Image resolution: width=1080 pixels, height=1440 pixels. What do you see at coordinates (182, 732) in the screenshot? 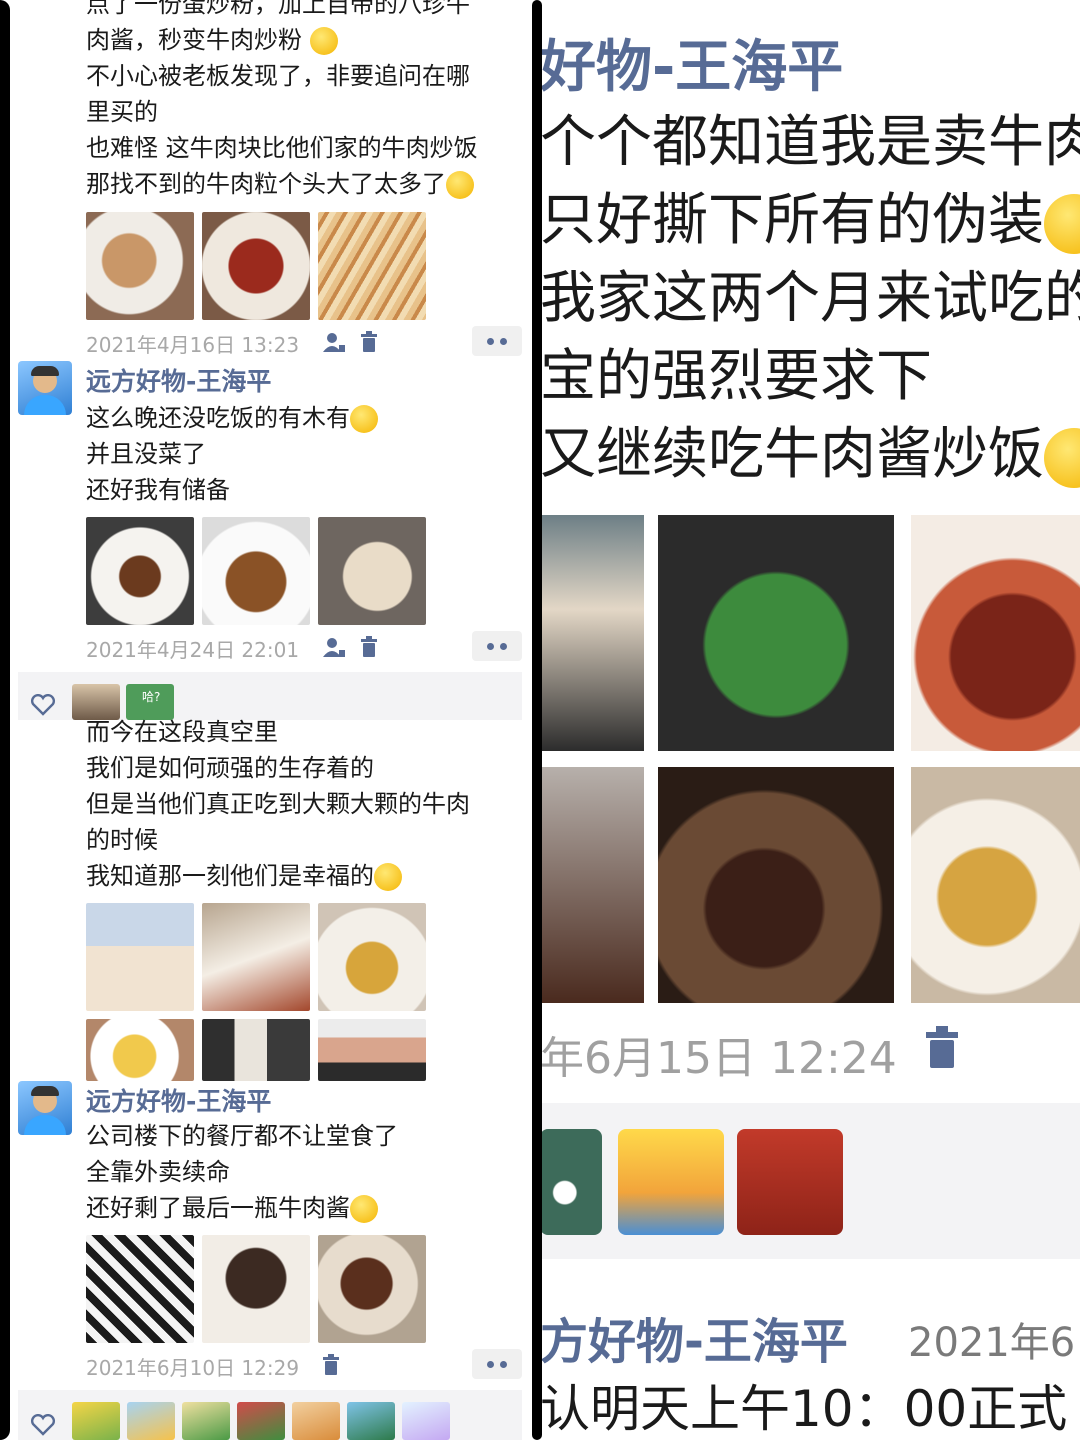
I see `post3-line-1: 而今在这段真空里` at bounding box center [182, 732].